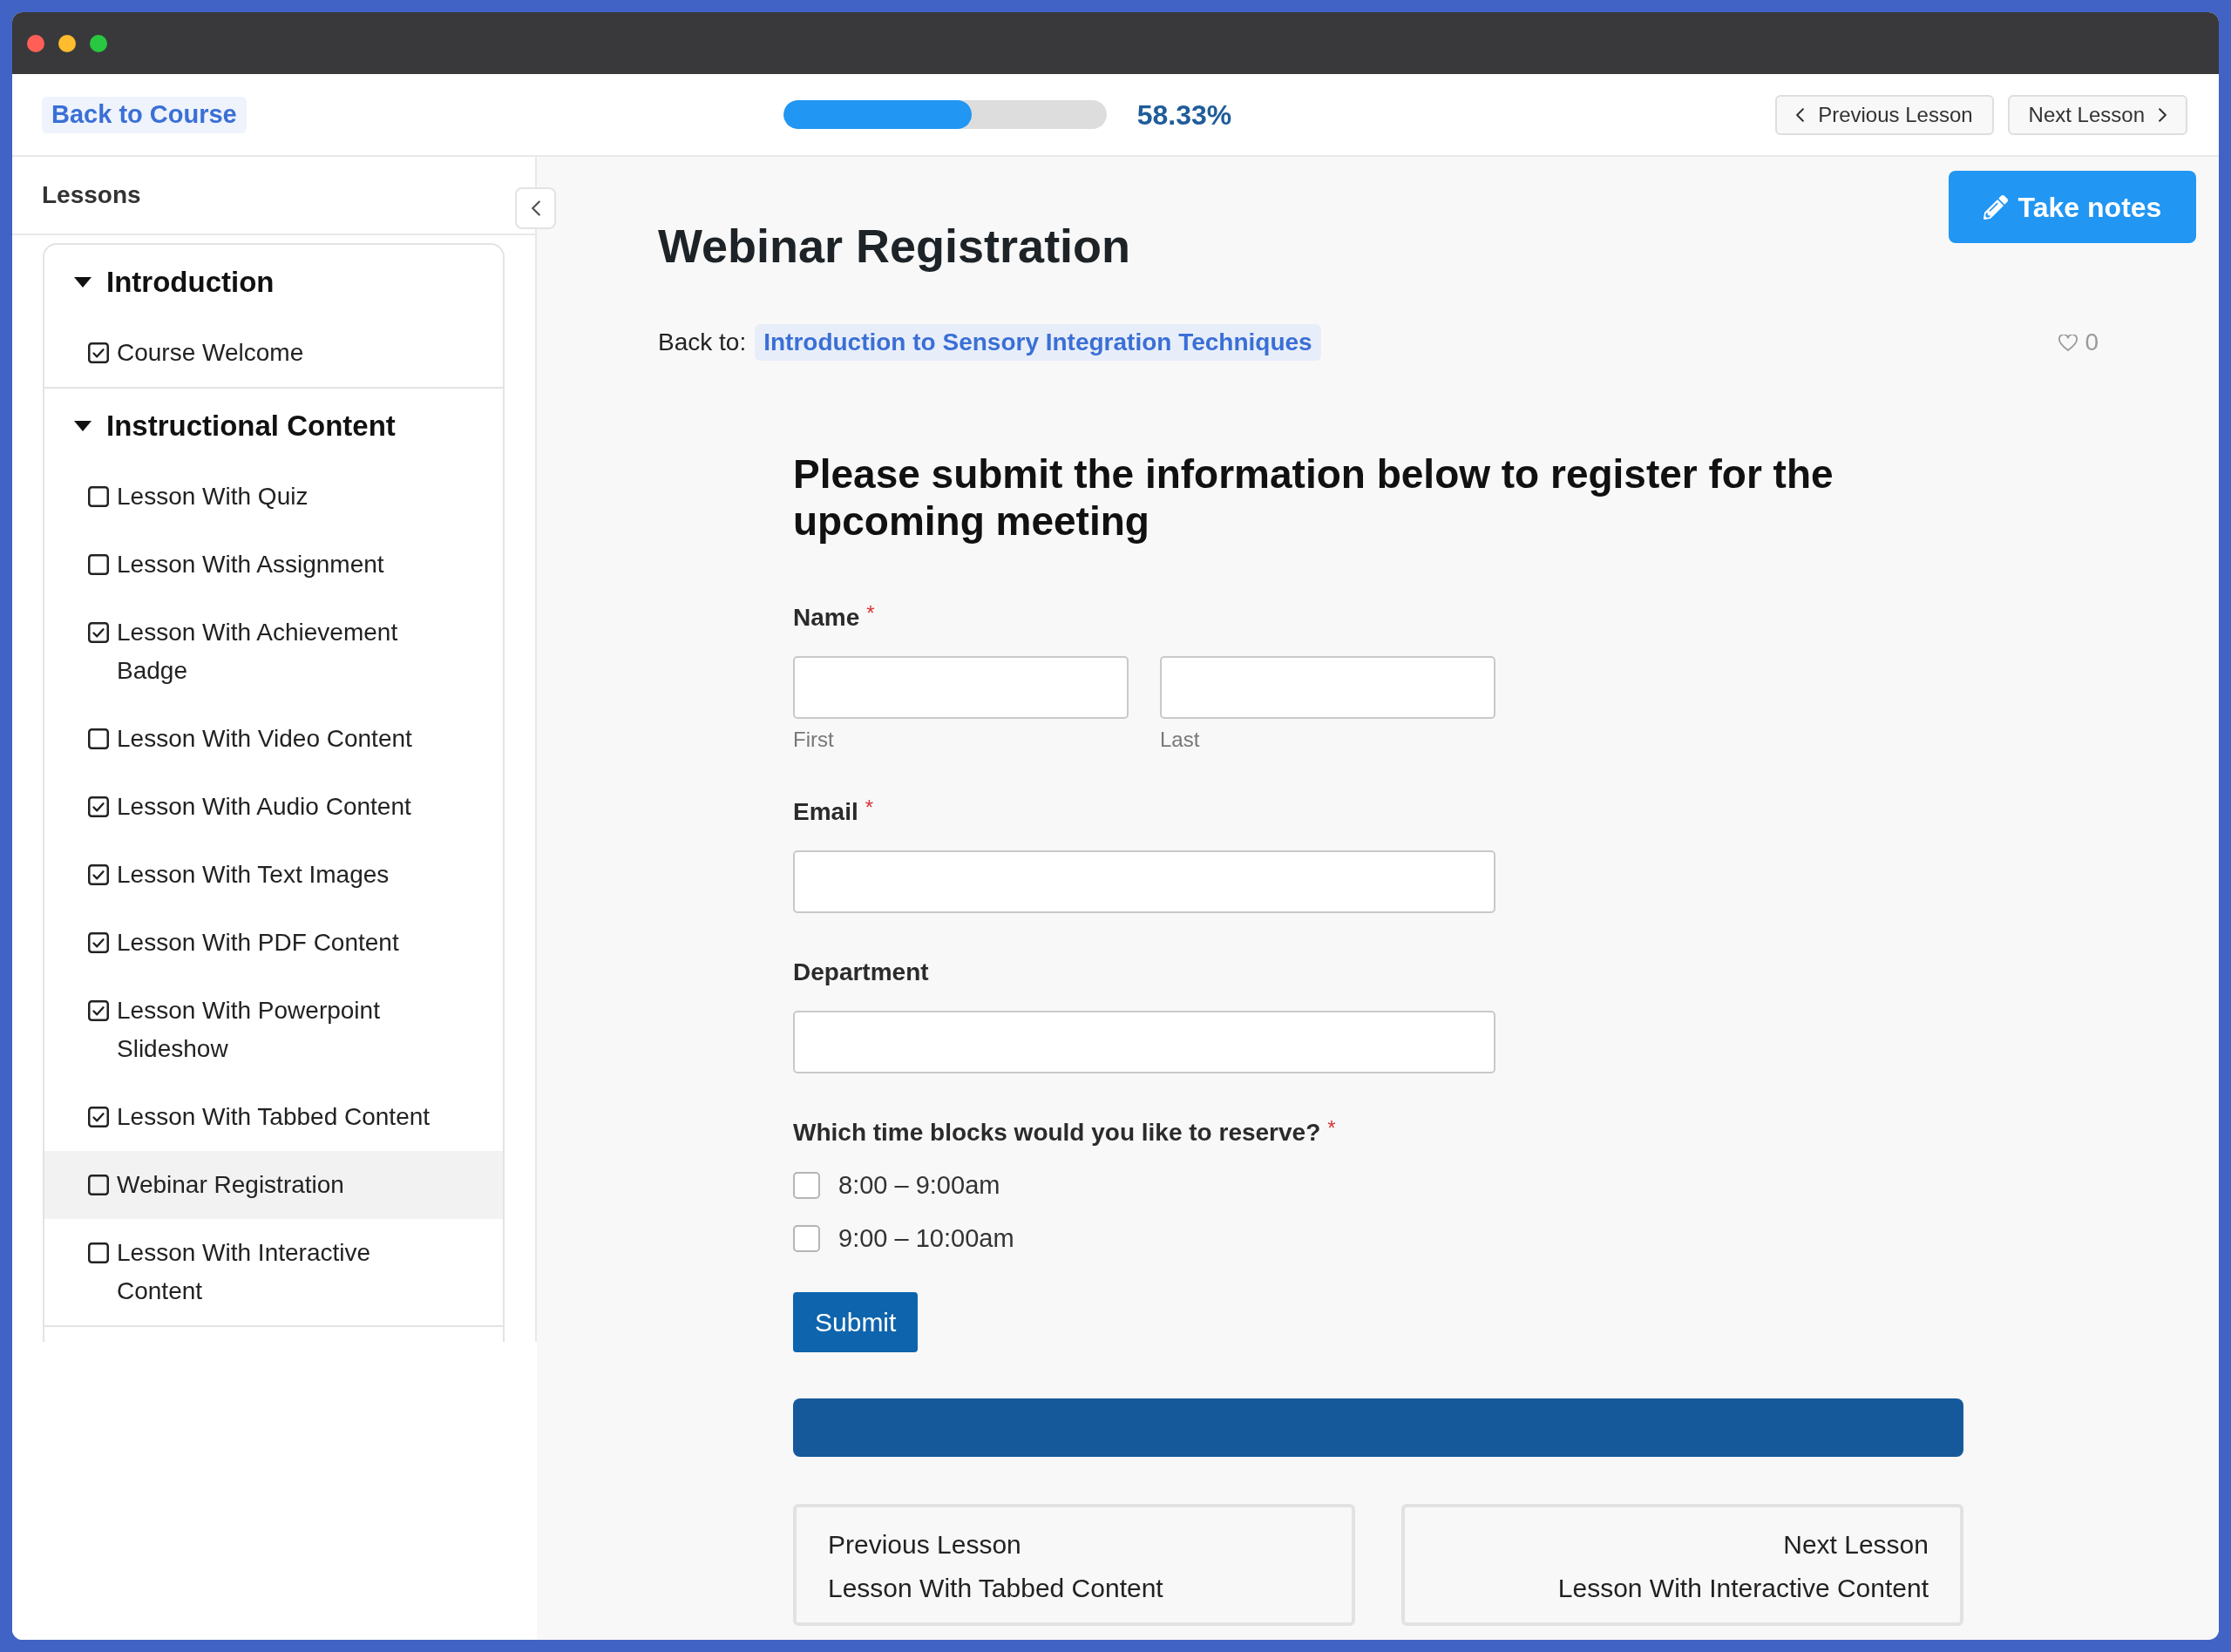 Image resolution: width=2231 pixels, height=1652 pixels. Describe the element at coordinates (1682, 1565) in the screenshot. I see `next-lesson-card: Next Lesson Lesson With Interactive Content` at that location.